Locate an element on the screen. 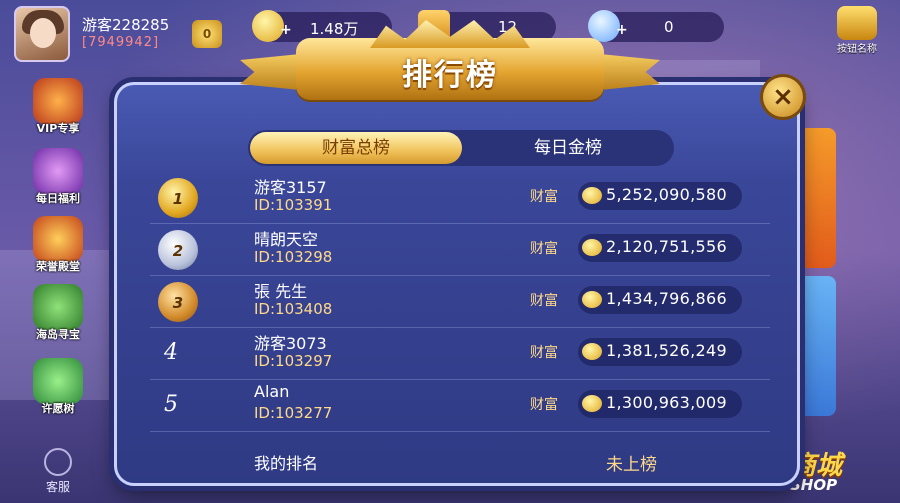 Image resolution: width=900 pixels, height=503 pixels. wealth-box: 1,381,526,249 is located at coordinates (660, 352).